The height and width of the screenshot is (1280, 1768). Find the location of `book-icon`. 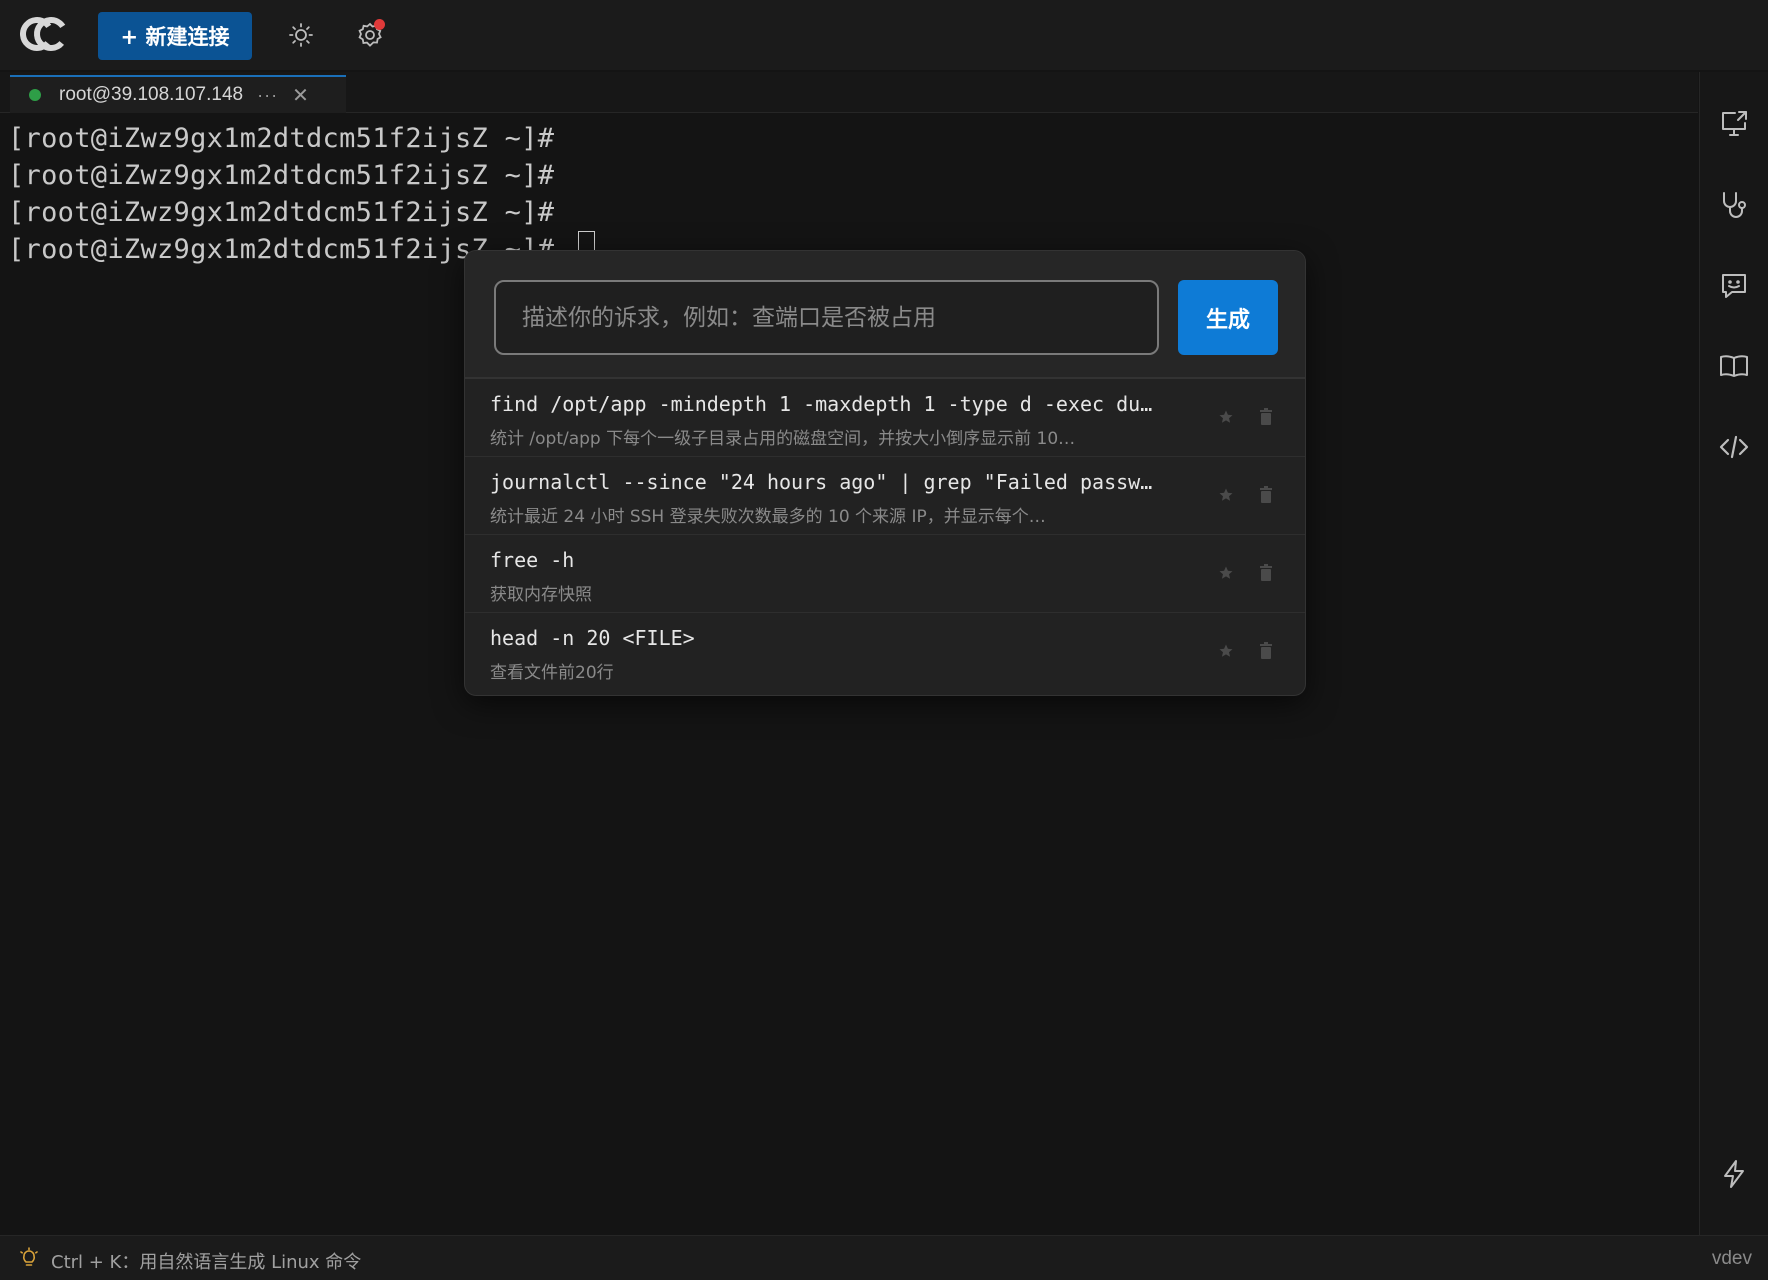

book-icon is located at coordinates (1734, 366).